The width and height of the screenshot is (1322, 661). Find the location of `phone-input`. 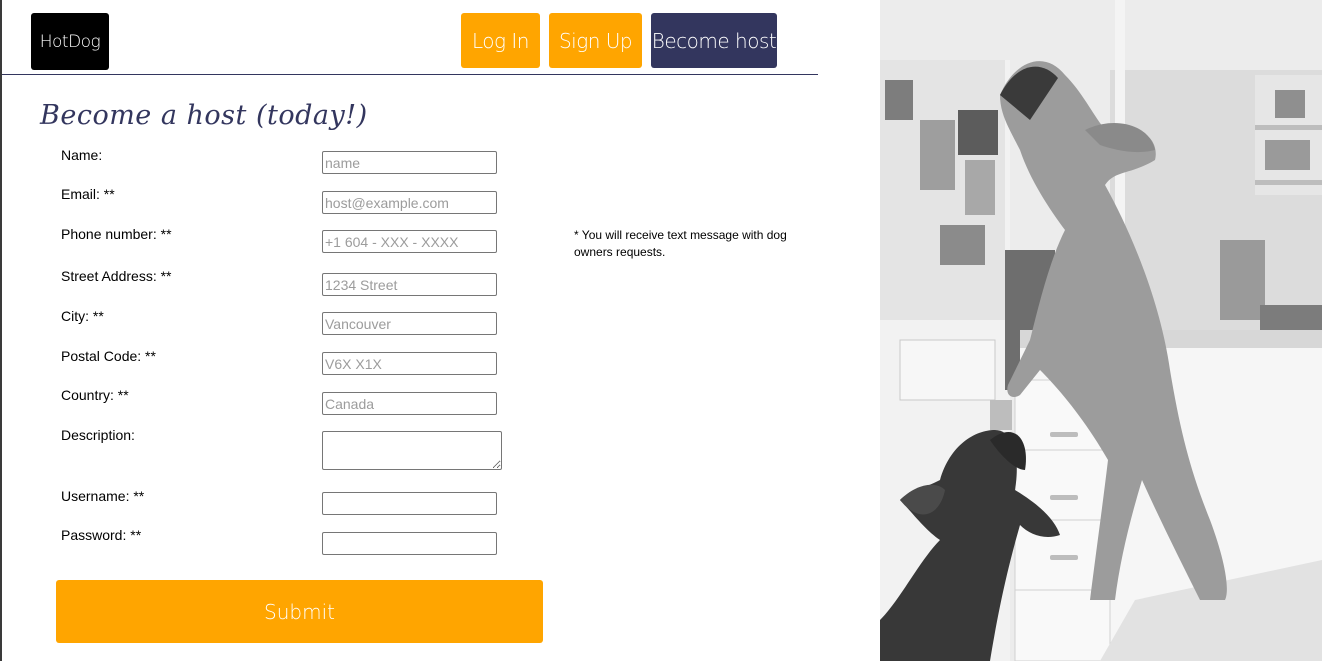

phone-input is located at coordinates (409, 241).